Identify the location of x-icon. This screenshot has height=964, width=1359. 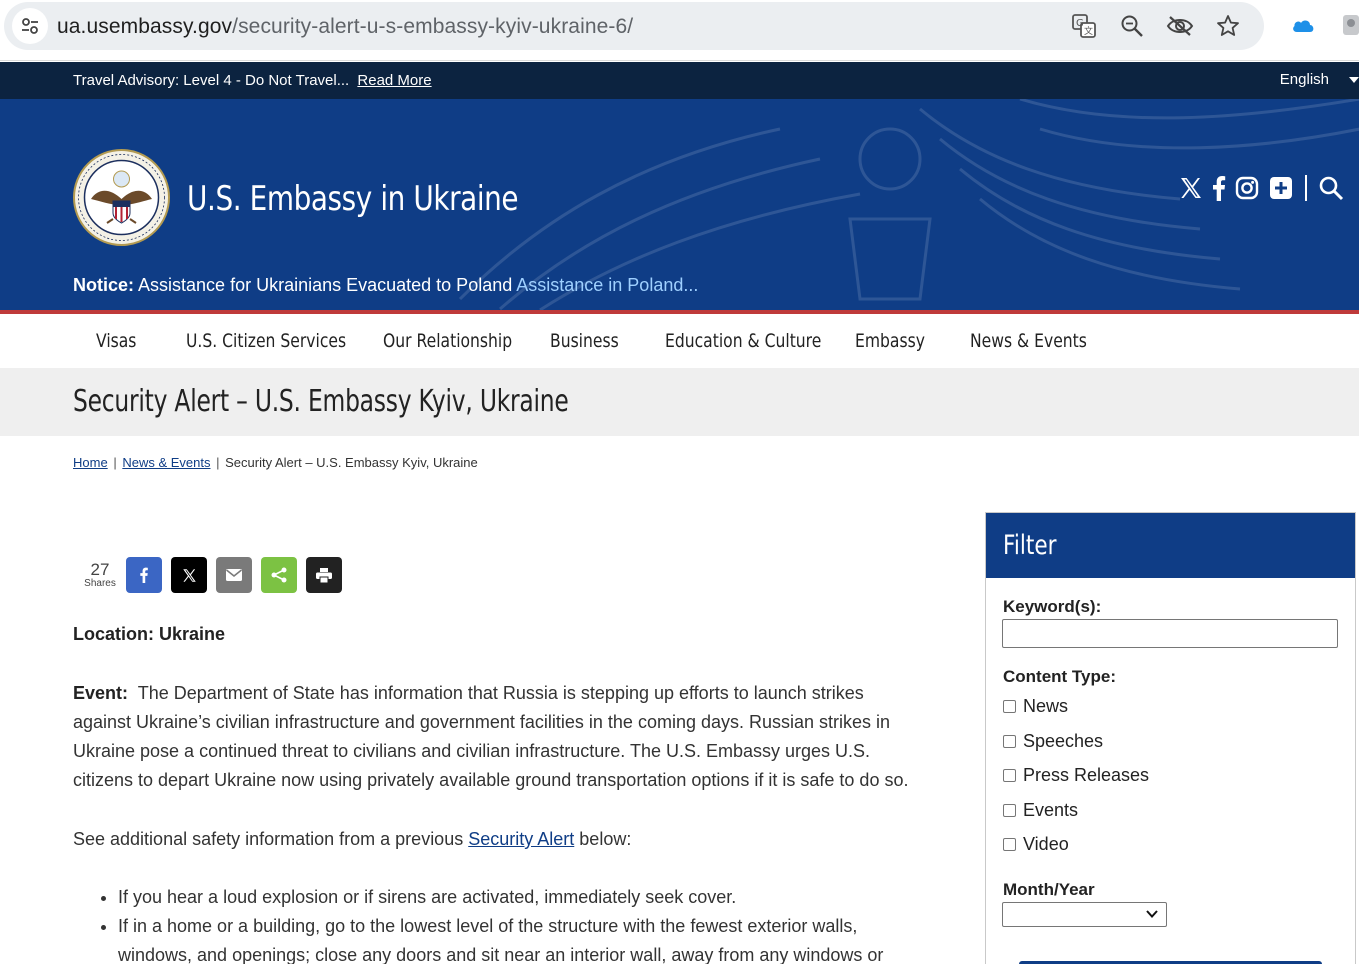
(189, 575).